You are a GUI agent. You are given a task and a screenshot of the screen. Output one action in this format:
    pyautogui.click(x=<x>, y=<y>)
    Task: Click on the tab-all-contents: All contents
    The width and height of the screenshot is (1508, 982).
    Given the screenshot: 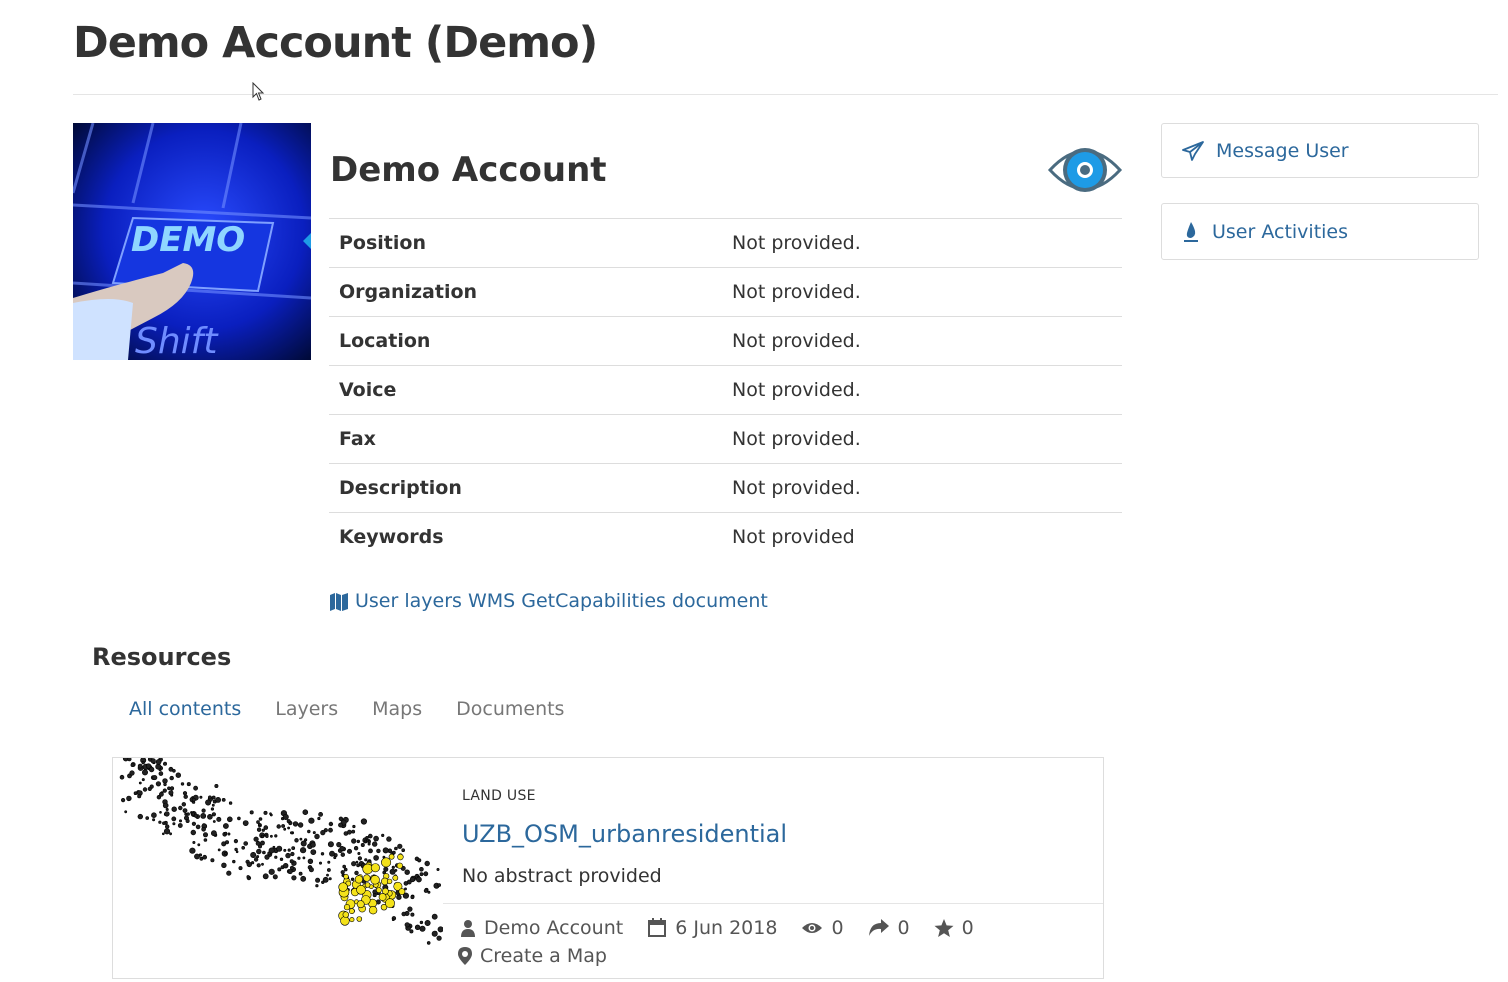 What is the action you would take?
    pyautogui.click(x=185, y=709)
    